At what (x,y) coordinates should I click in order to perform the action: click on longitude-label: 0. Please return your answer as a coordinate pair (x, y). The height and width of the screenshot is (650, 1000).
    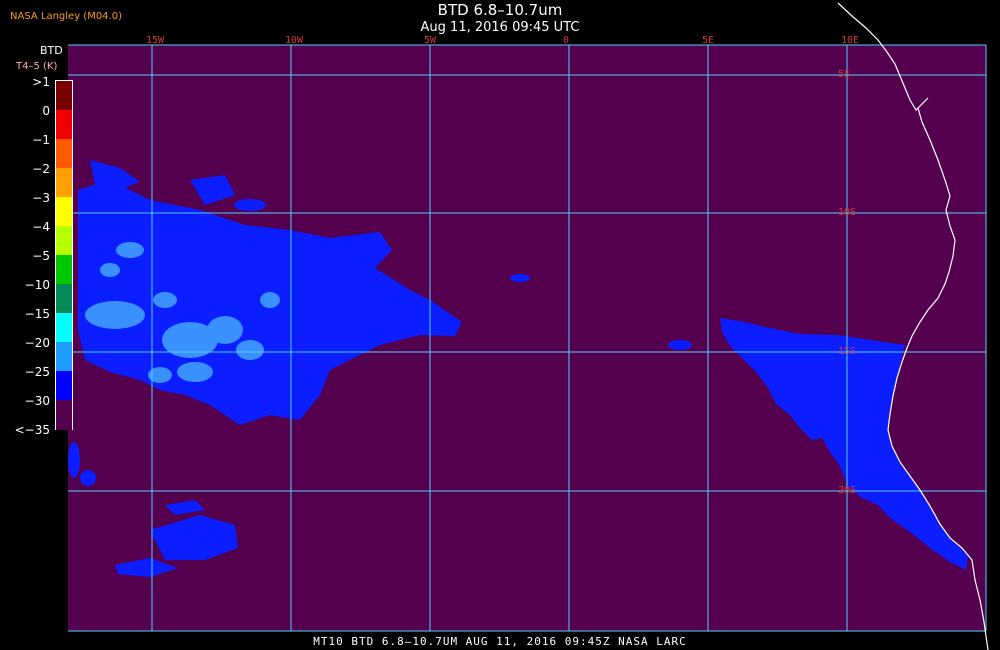
    Looking at the image, I should click on (566, 40).